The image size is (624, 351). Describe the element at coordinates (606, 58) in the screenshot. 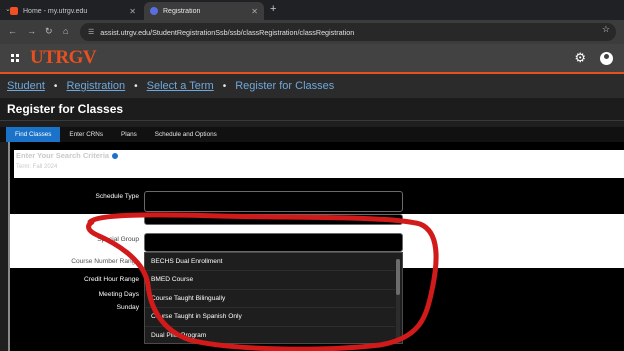

I see `user-avatar-icon` at that location.